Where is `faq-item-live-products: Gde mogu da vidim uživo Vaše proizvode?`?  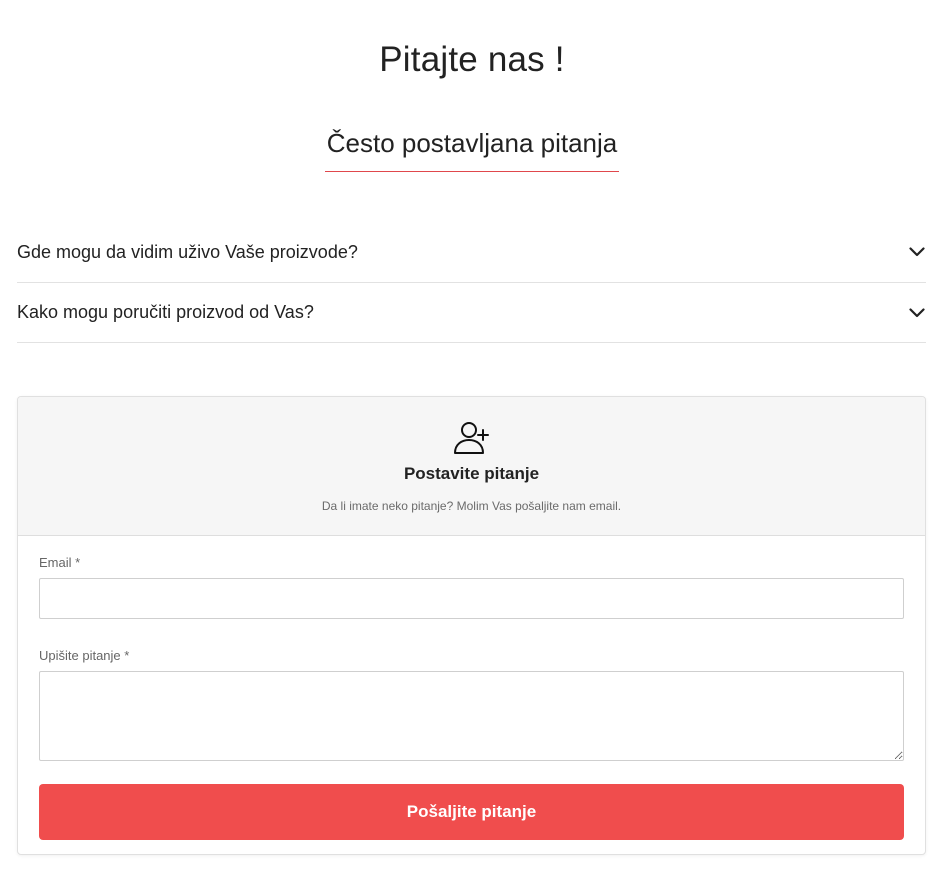
faq-item-live-products: Gde mogu da vidim uživo Vaše proizvode? is located at coordinates (471, 252).